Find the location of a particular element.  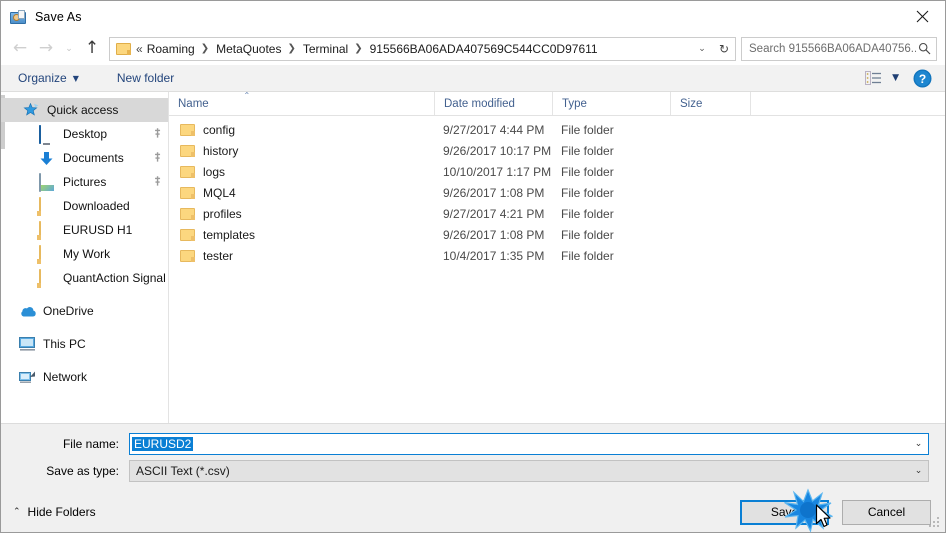

table-row: profiles 9/27/2017 4:21 PM File folder is located at coordinates (557, 213).